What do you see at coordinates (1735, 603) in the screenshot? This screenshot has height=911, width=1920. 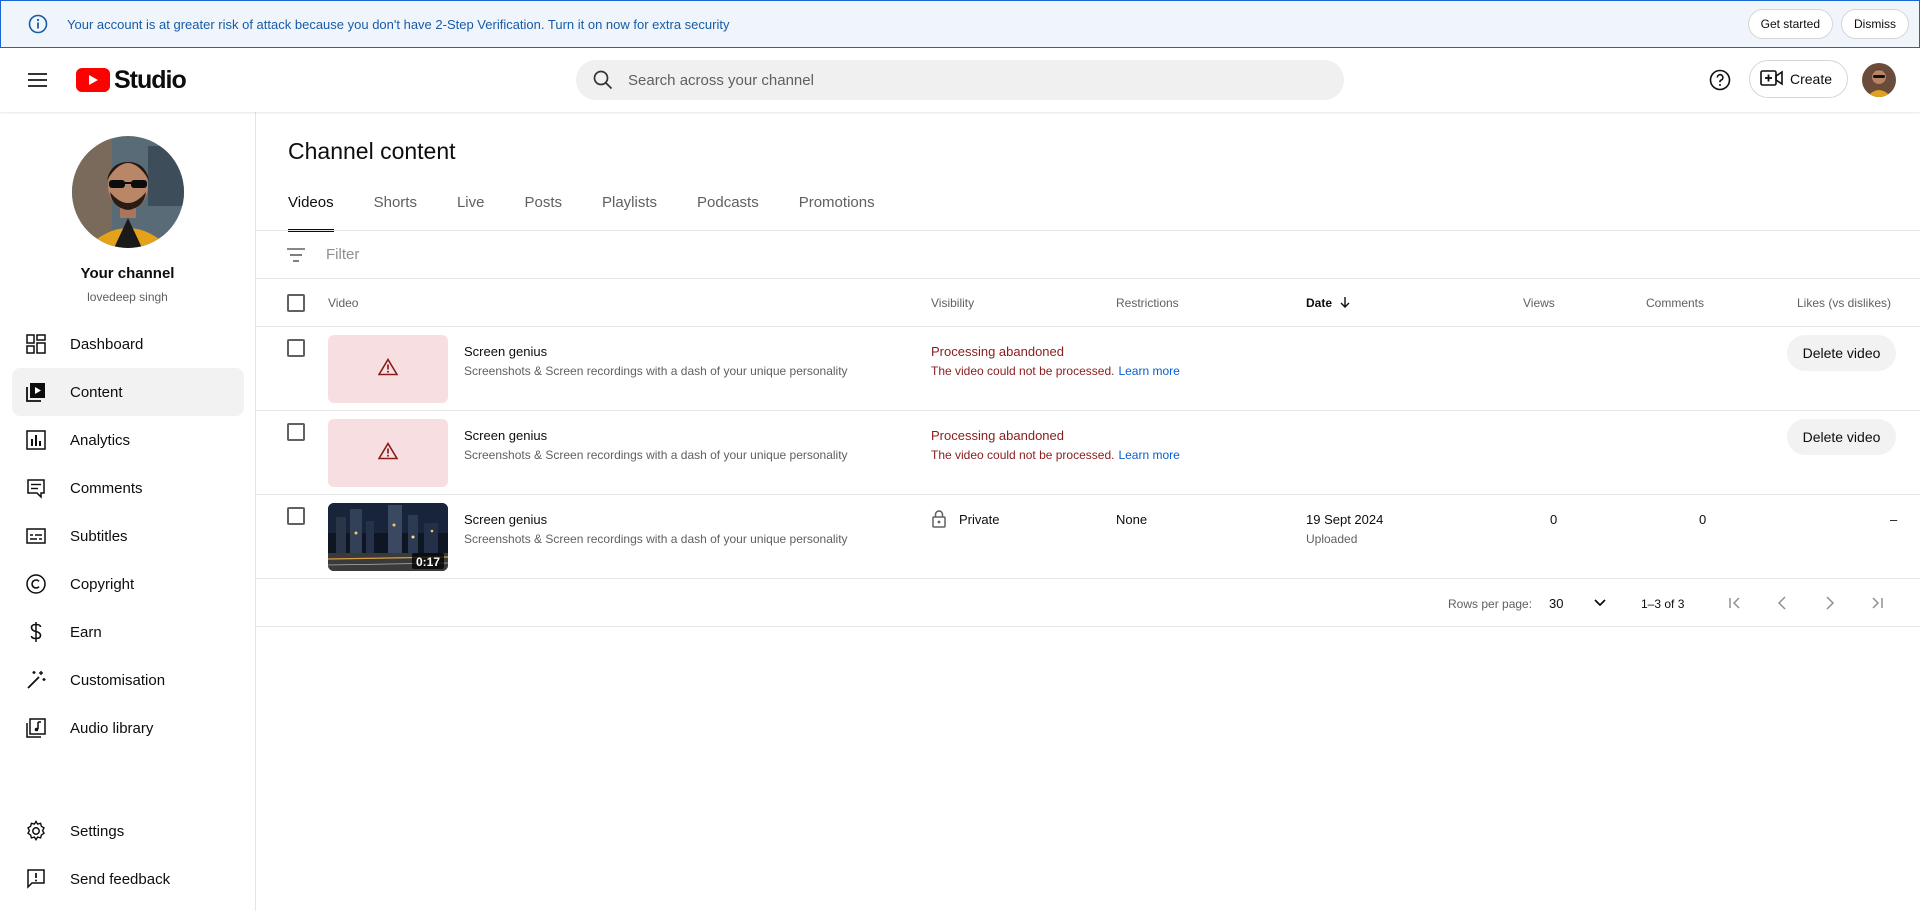 I see `first-page-icon` at bounding box center [1735, 603].